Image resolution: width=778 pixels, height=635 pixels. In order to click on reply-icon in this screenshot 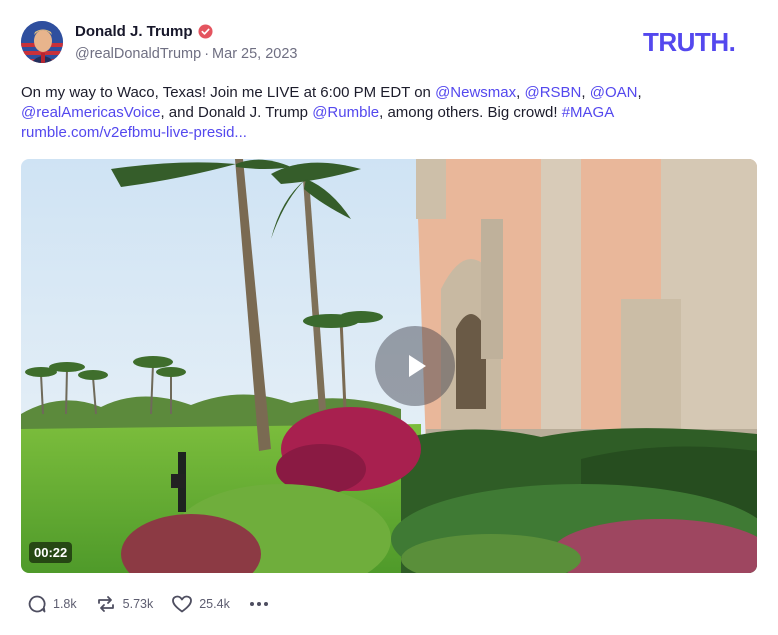, I will do `click(37, 604)`.